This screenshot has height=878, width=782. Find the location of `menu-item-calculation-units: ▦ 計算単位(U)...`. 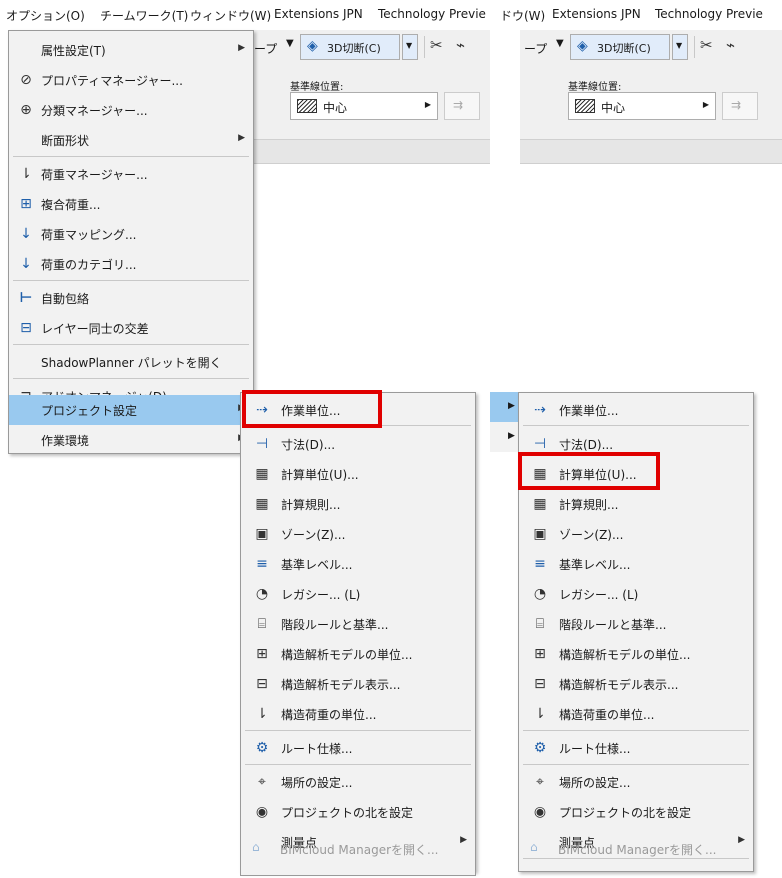

menu-item-calculation-units: ▦ 計算単位(U)... is located at coordinates (358, 474).